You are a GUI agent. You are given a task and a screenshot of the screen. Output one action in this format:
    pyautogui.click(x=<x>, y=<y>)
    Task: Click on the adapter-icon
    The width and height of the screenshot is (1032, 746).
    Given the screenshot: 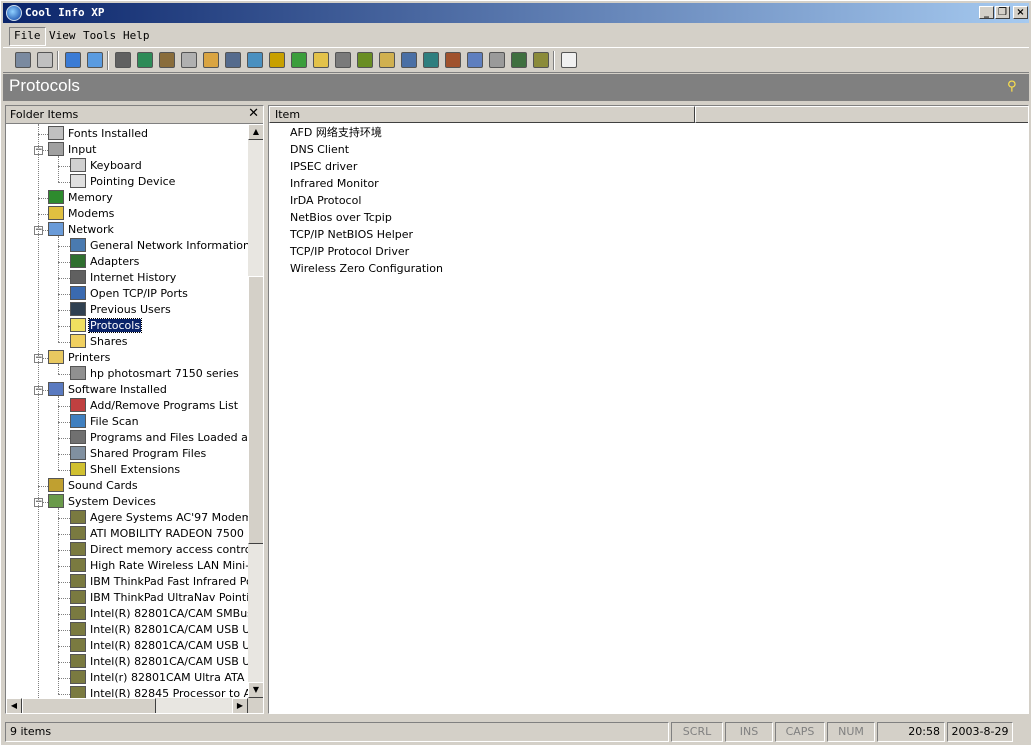 What is the action you would take?
    pyautogui.click(x=431, y=60)
    